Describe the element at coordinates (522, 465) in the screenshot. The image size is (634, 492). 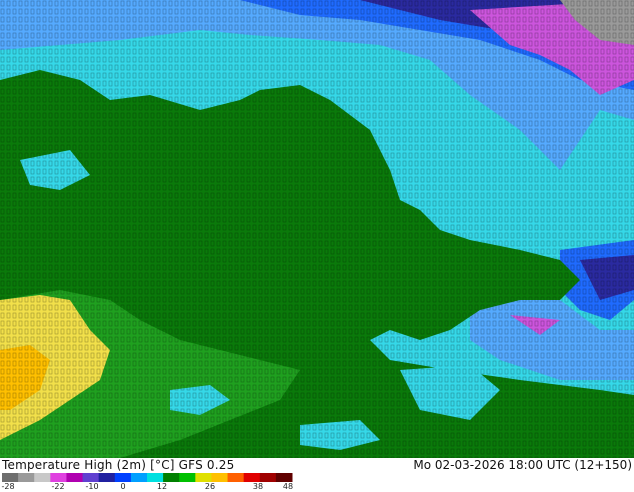
I see `valid-time: Mo 02-03-2026 18:00 UTC (12+150)` at that location.